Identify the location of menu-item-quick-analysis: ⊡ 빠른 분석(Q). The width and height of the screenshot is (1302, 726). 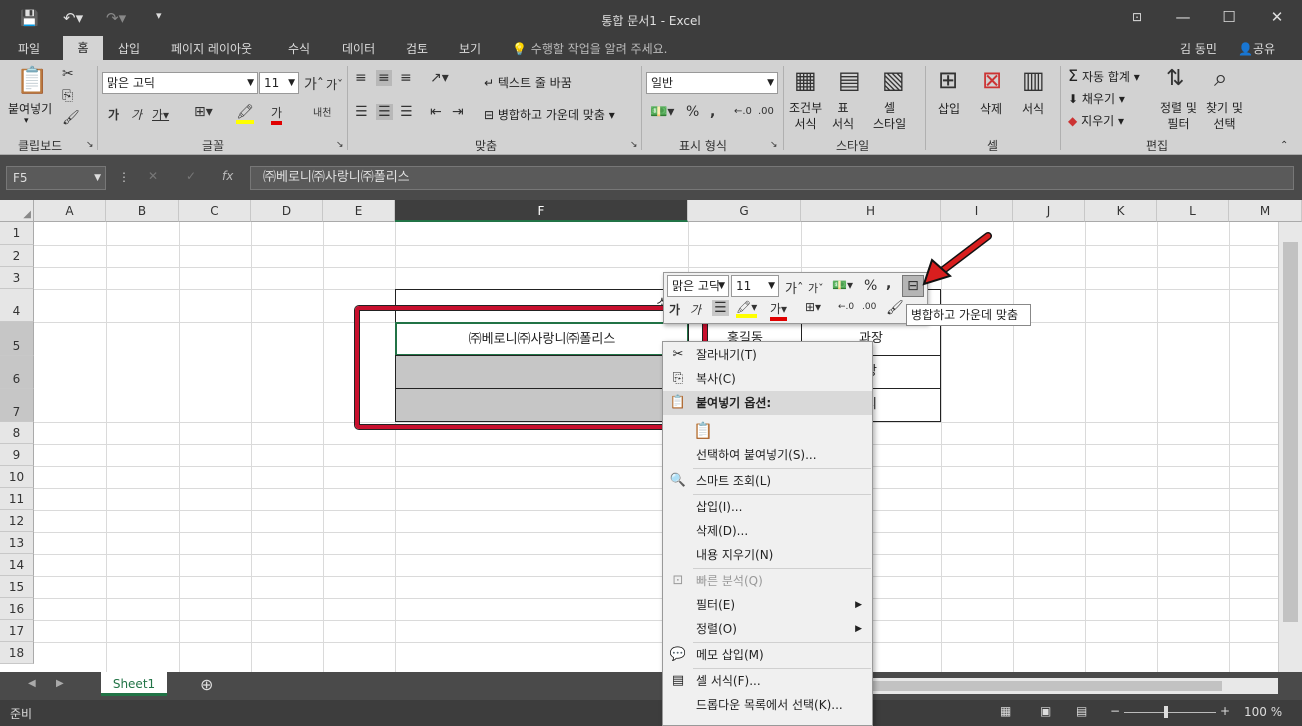
(767, 581).